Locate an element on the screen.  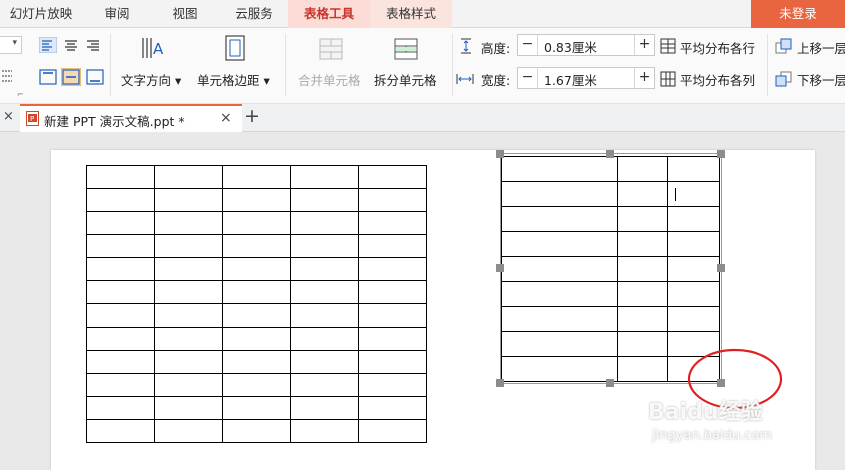
height-decrease-button: − is located at coordinates (528, 45).